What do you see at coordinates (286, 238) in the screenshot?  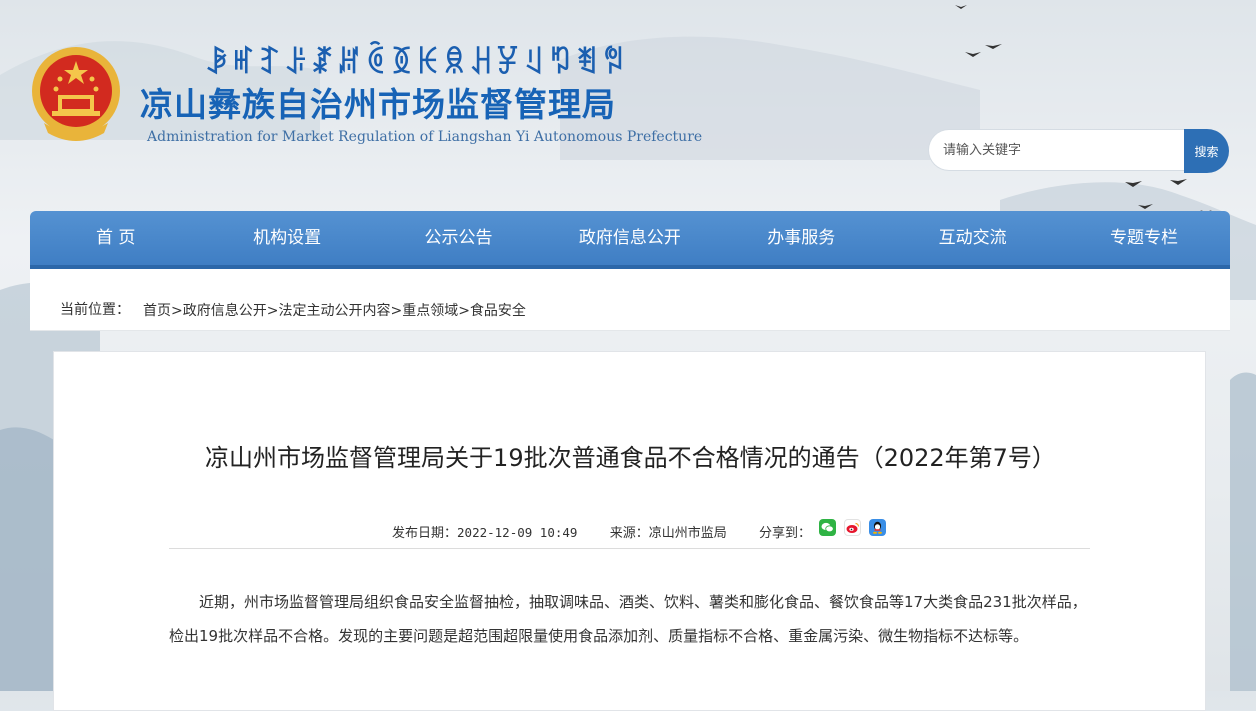 I see `nav-item-organization: 机构设置` at bounding box center [286, 238].